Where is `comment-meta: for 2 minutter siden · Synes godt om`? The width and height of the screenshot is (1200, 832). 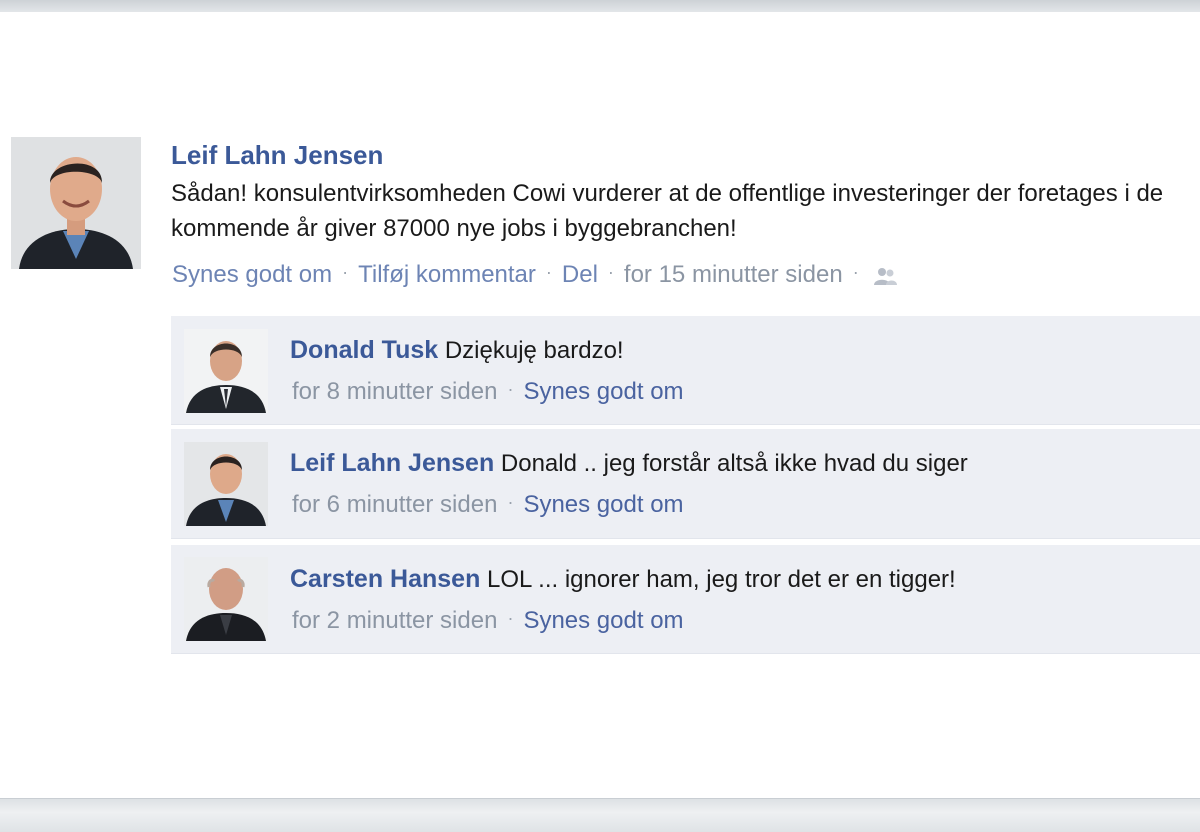
comment-meta: for 2 minutter siden · Synes godt om is located at coordinates (488, 621).